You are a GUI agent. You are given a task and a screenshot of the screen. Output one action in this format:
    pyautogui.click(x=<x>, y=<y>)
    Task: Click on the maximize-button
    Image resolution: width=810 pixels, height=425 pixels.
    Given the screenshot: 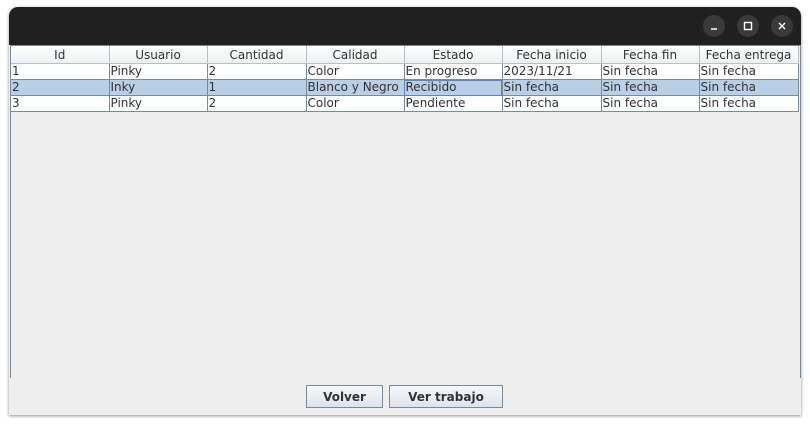 What is the action you would take?
    pyautogui.click(x=748, y=26)
    